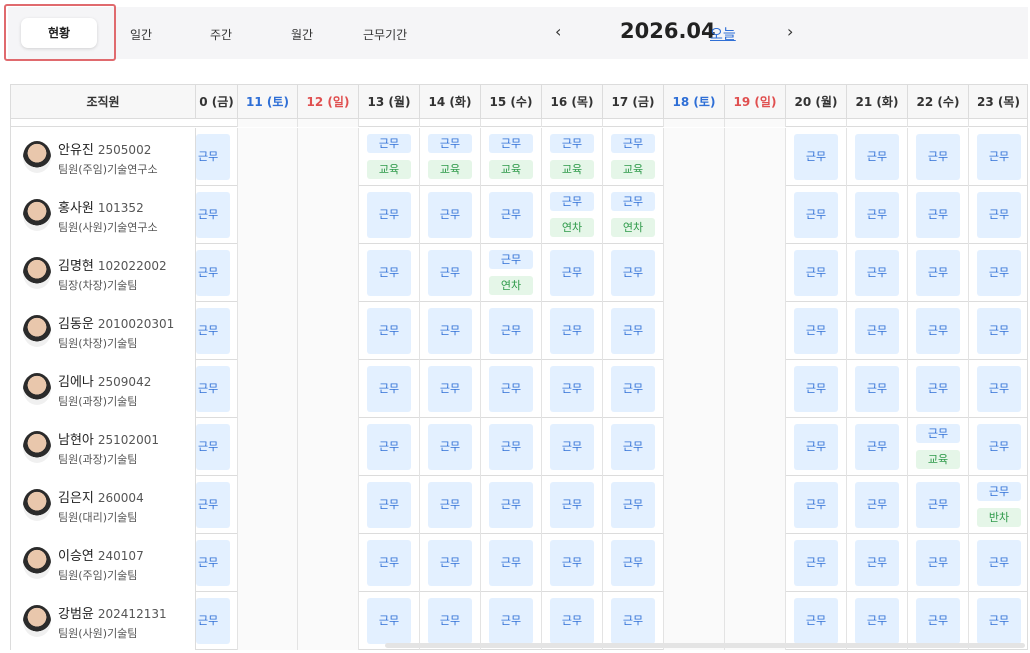  I want to click on employee-cell: 안유진 2505002 팀원(주임)기술연구소, so click(103, 157).